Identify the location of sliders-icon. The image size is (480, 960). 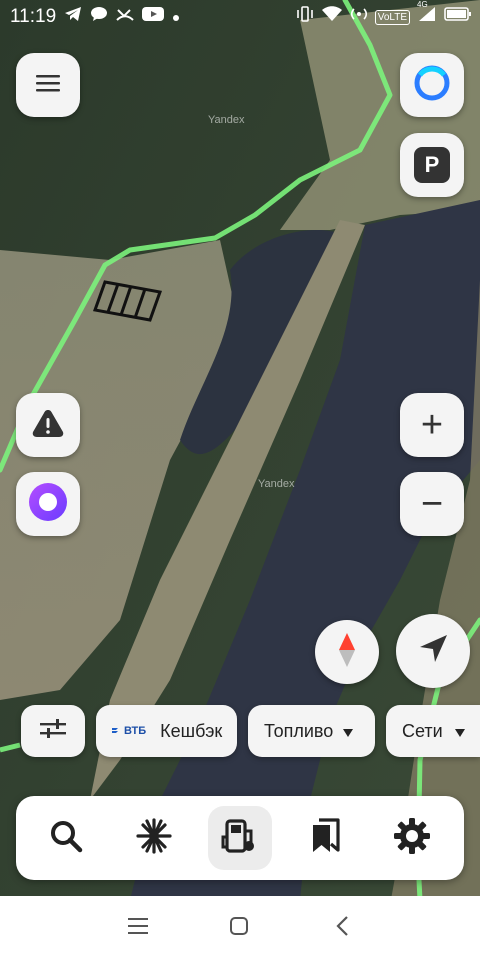
(53, 731).